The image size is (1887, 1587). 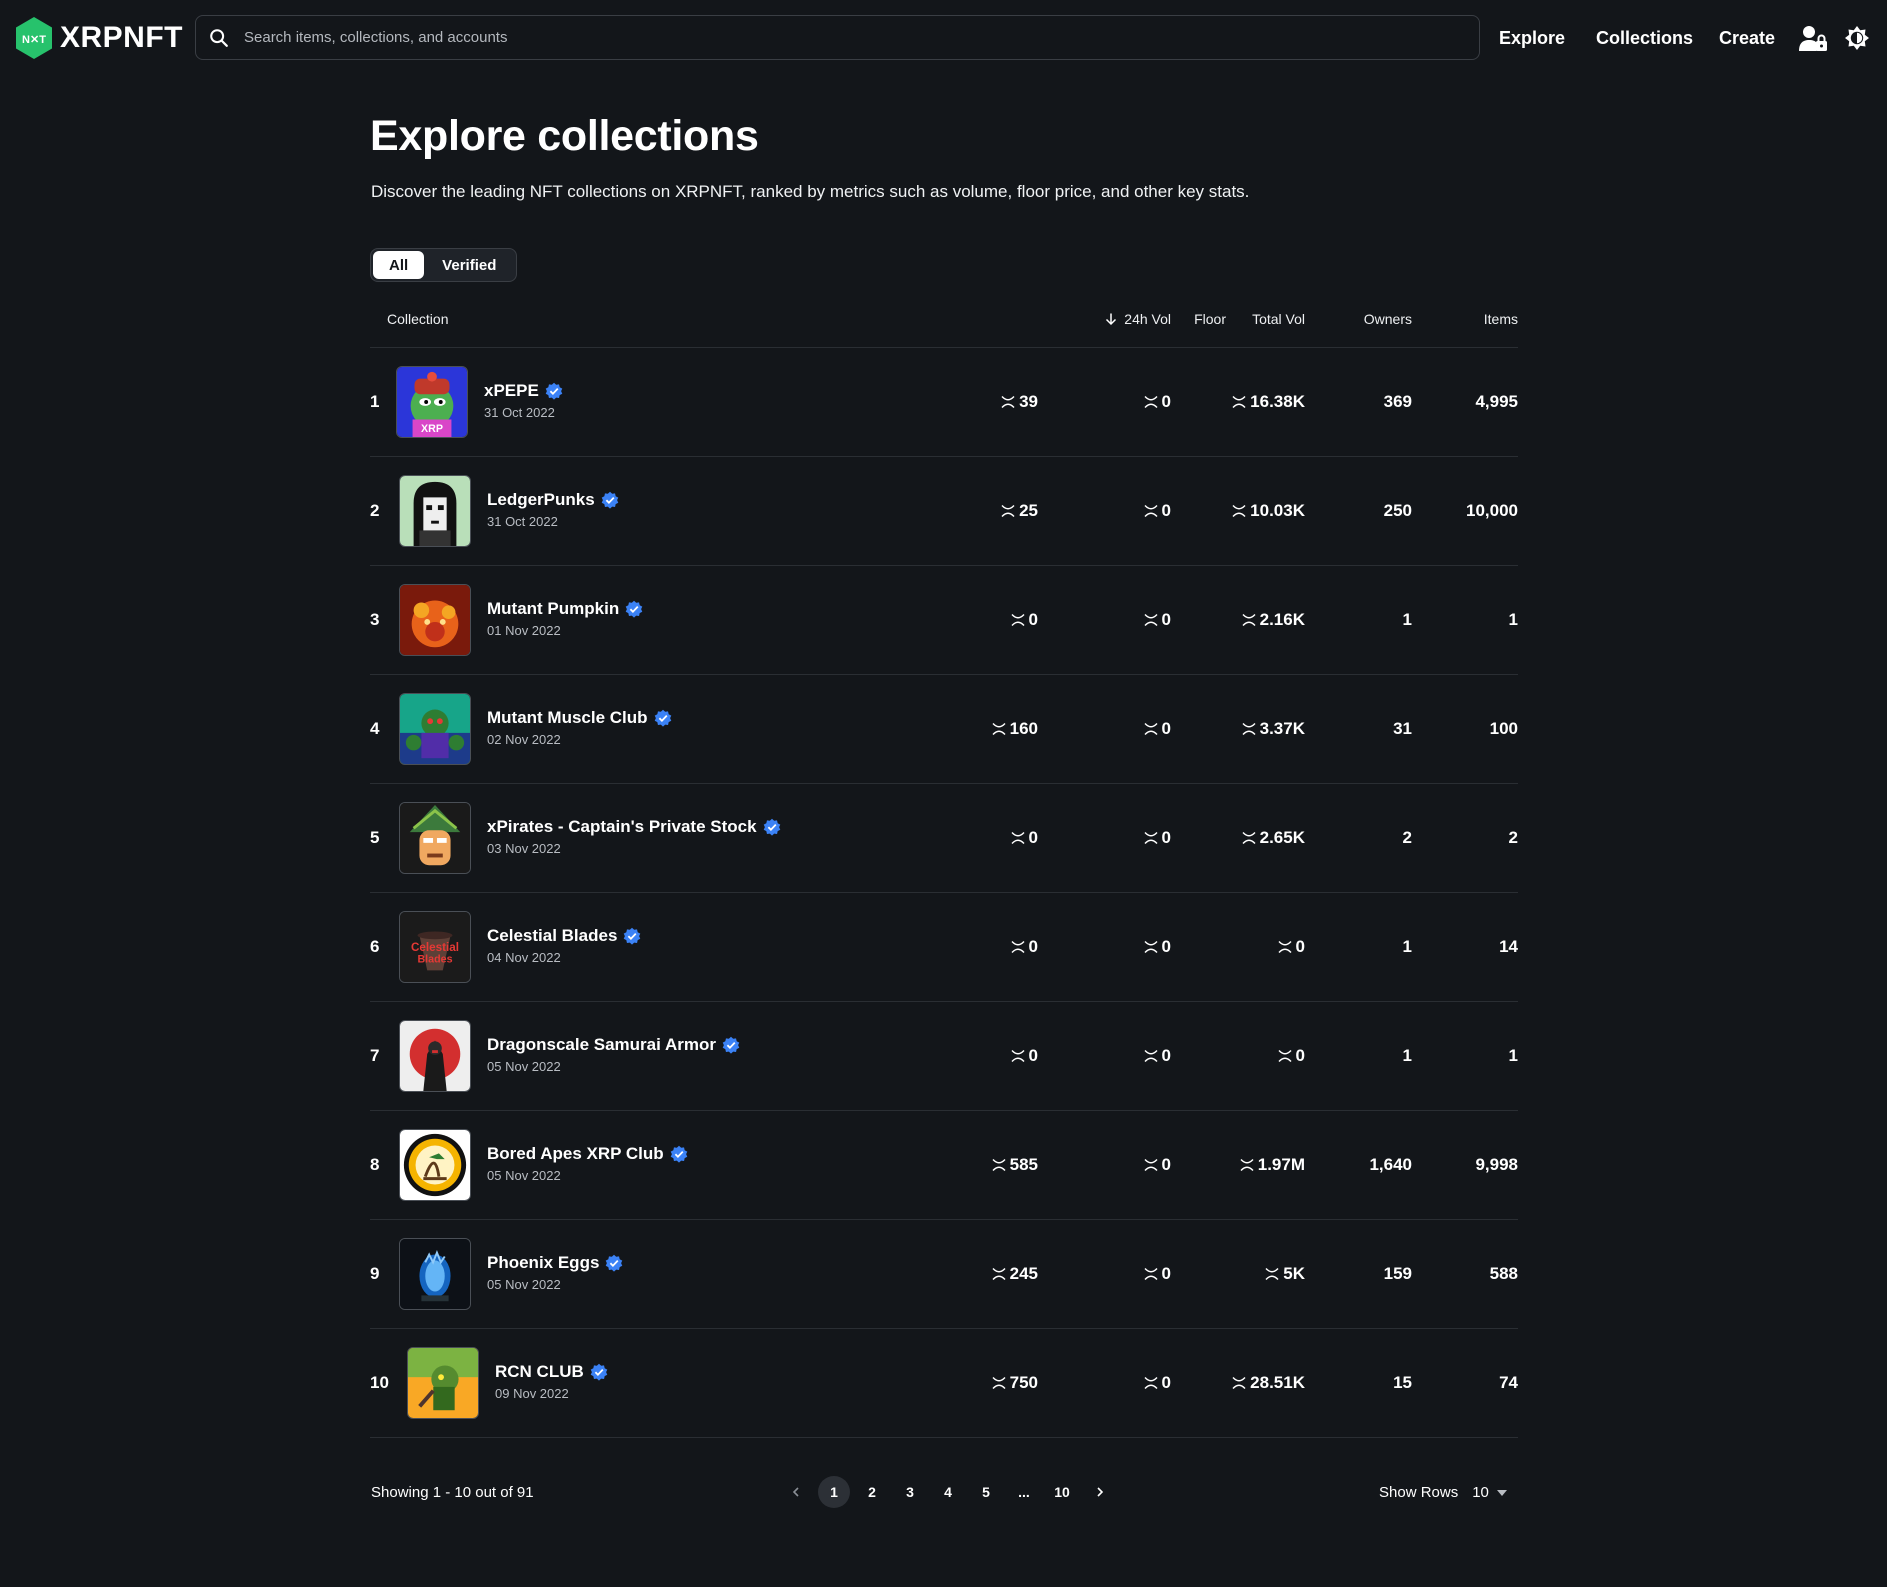 I want to click on owners-count: 250, so click(x=1397, y=510).